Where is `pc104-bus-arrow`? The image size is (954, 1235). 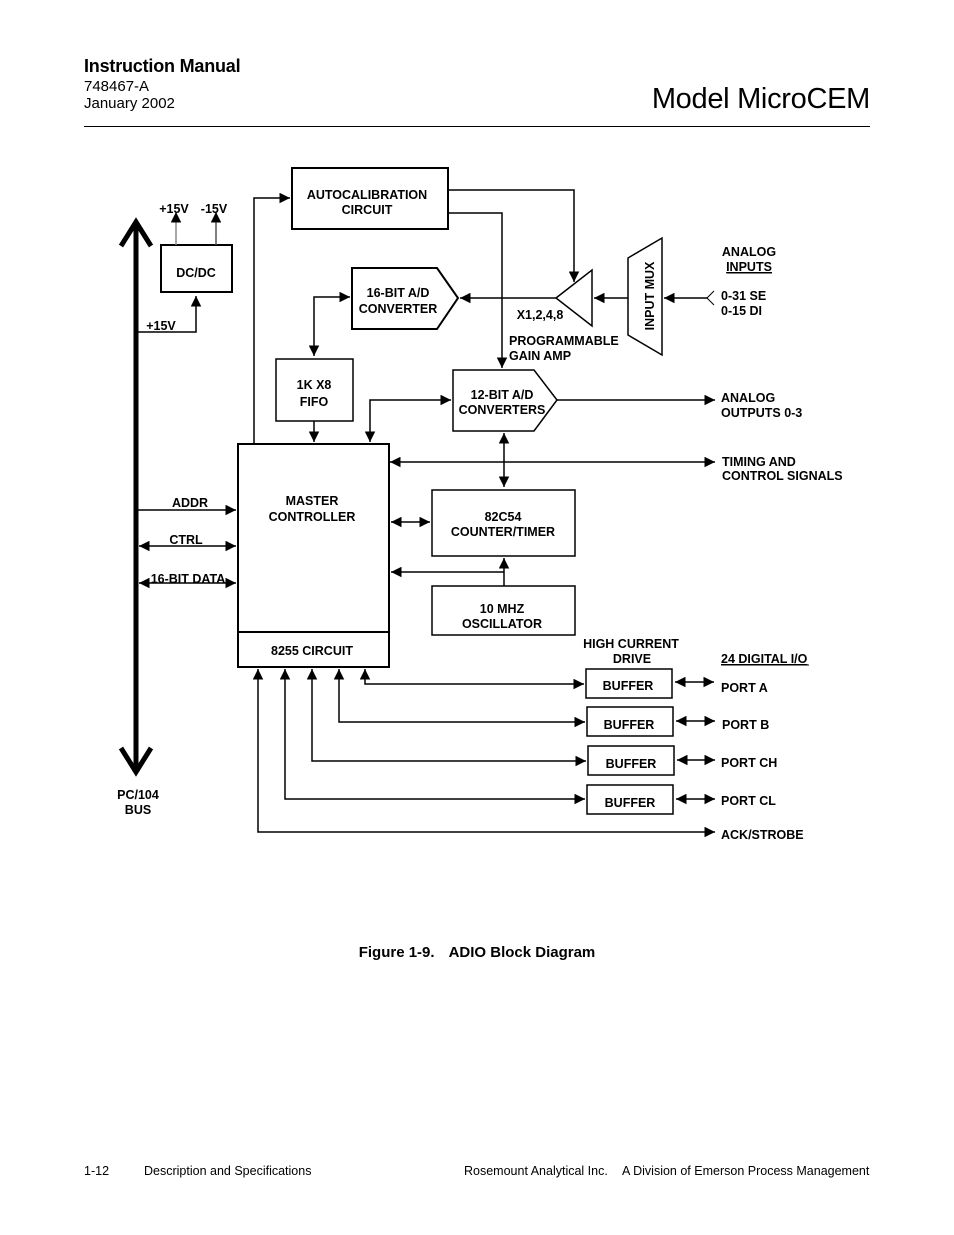 pc104-bus-arrow is located at coordinates (136, 497).